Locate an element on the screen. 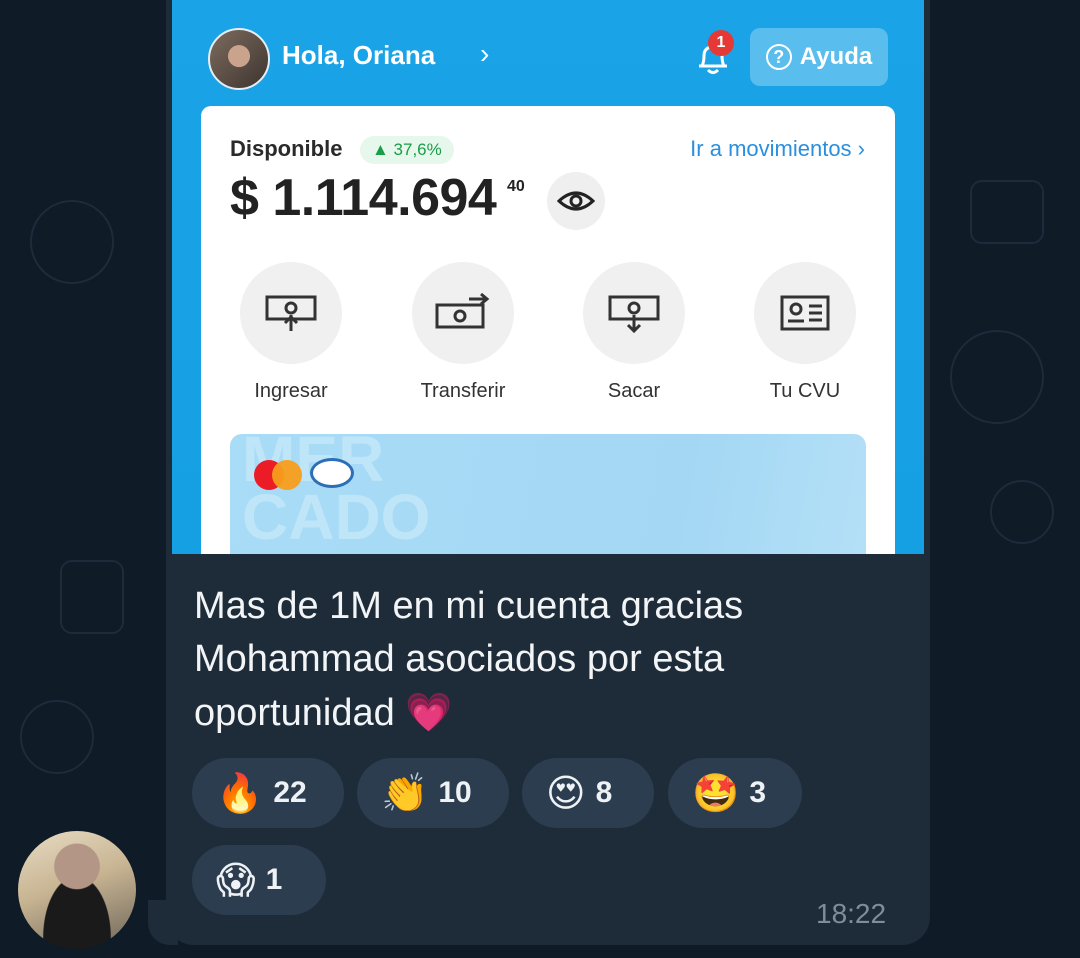 The height and width of the screenshot is (958, 1080). deposit-icon is located at coordinates (291, 313).